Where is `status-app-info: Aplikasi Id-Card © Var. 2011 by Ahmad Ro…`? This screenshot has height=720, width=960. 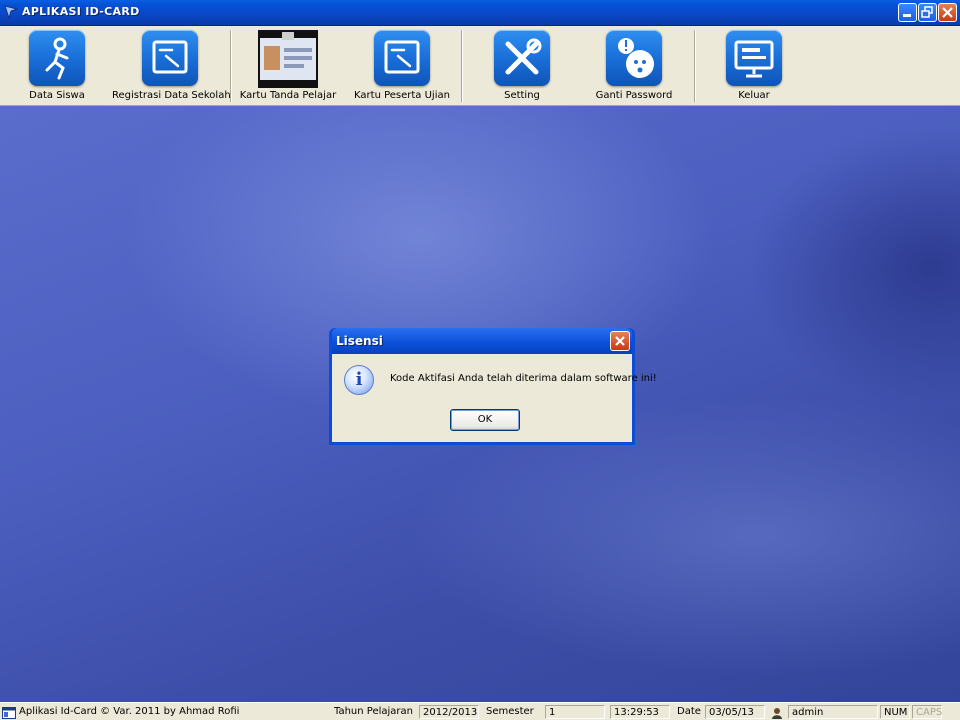
status-app-info: Aplikasi Id-Card © Var. 2011 by Ahmad Ro… is located at coordinates (129, 711).